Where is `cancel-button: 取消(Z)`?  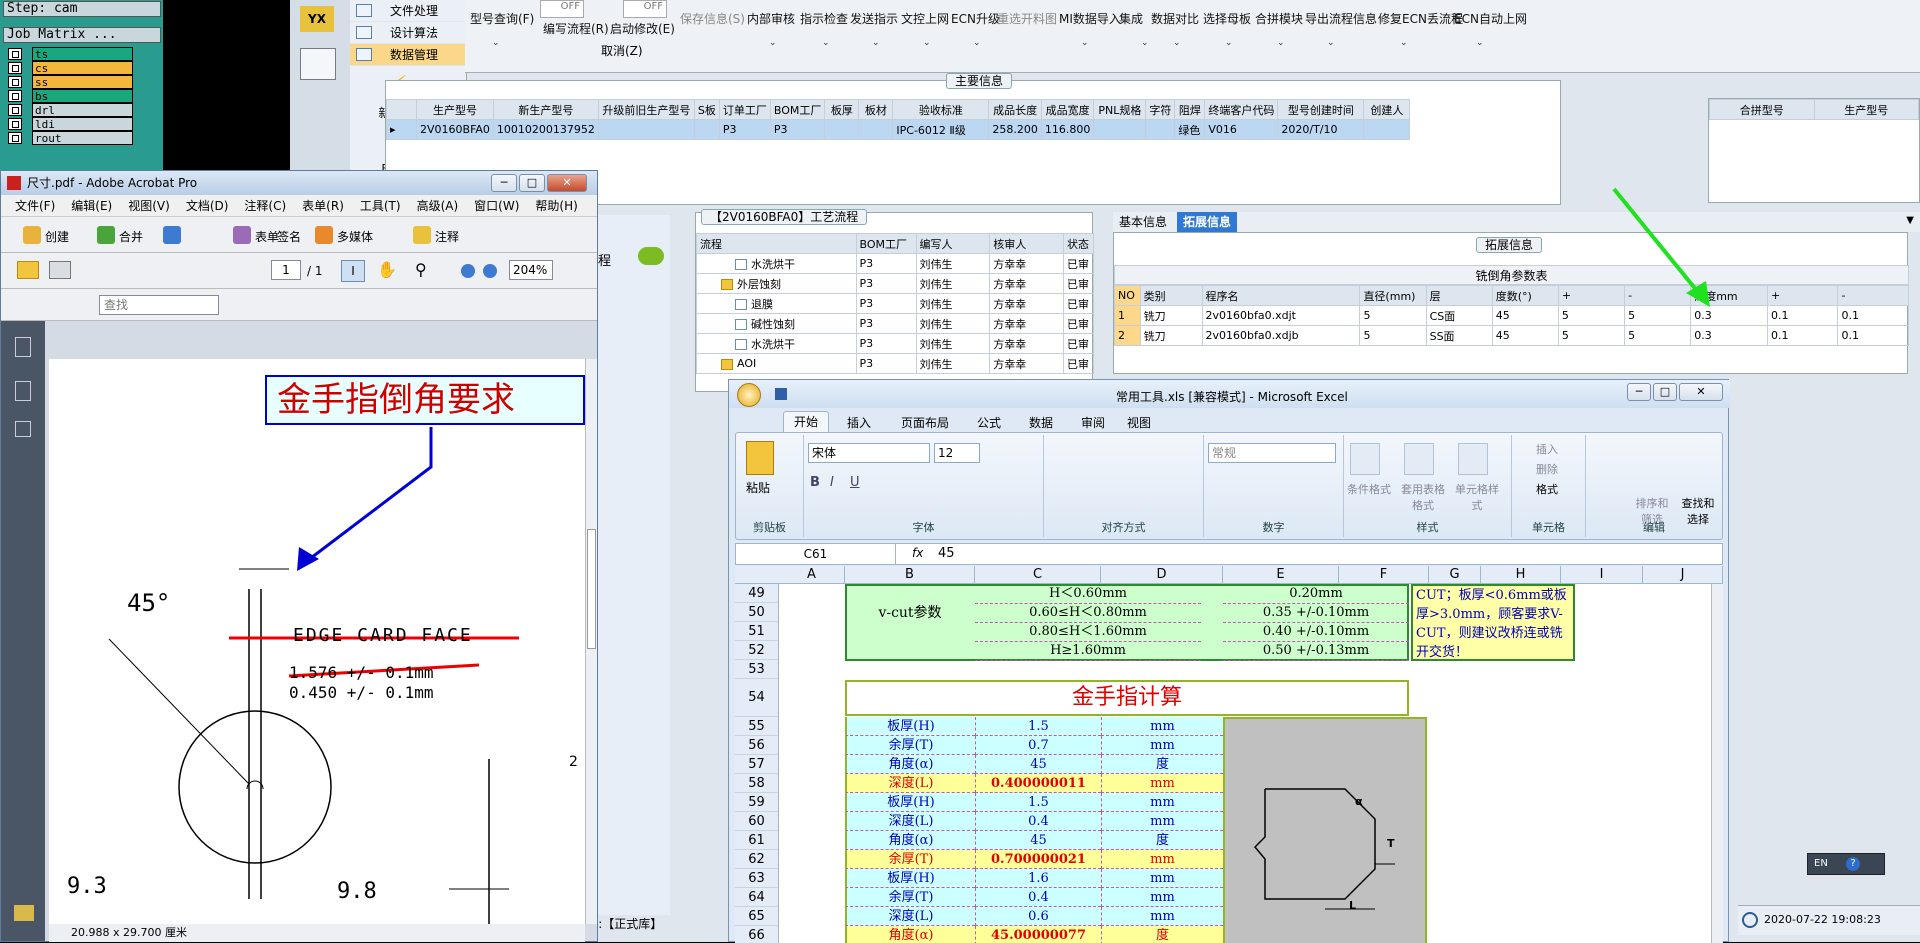 cancel-button: 取消(Z) is located at coordinates (622, 50).